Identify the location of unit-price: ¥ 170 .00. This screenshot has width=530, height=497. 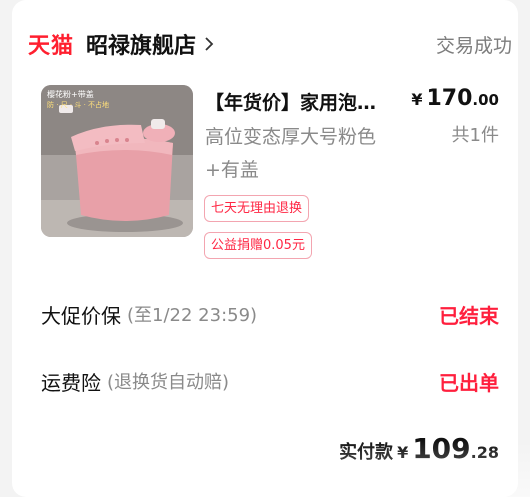
(455, 98).